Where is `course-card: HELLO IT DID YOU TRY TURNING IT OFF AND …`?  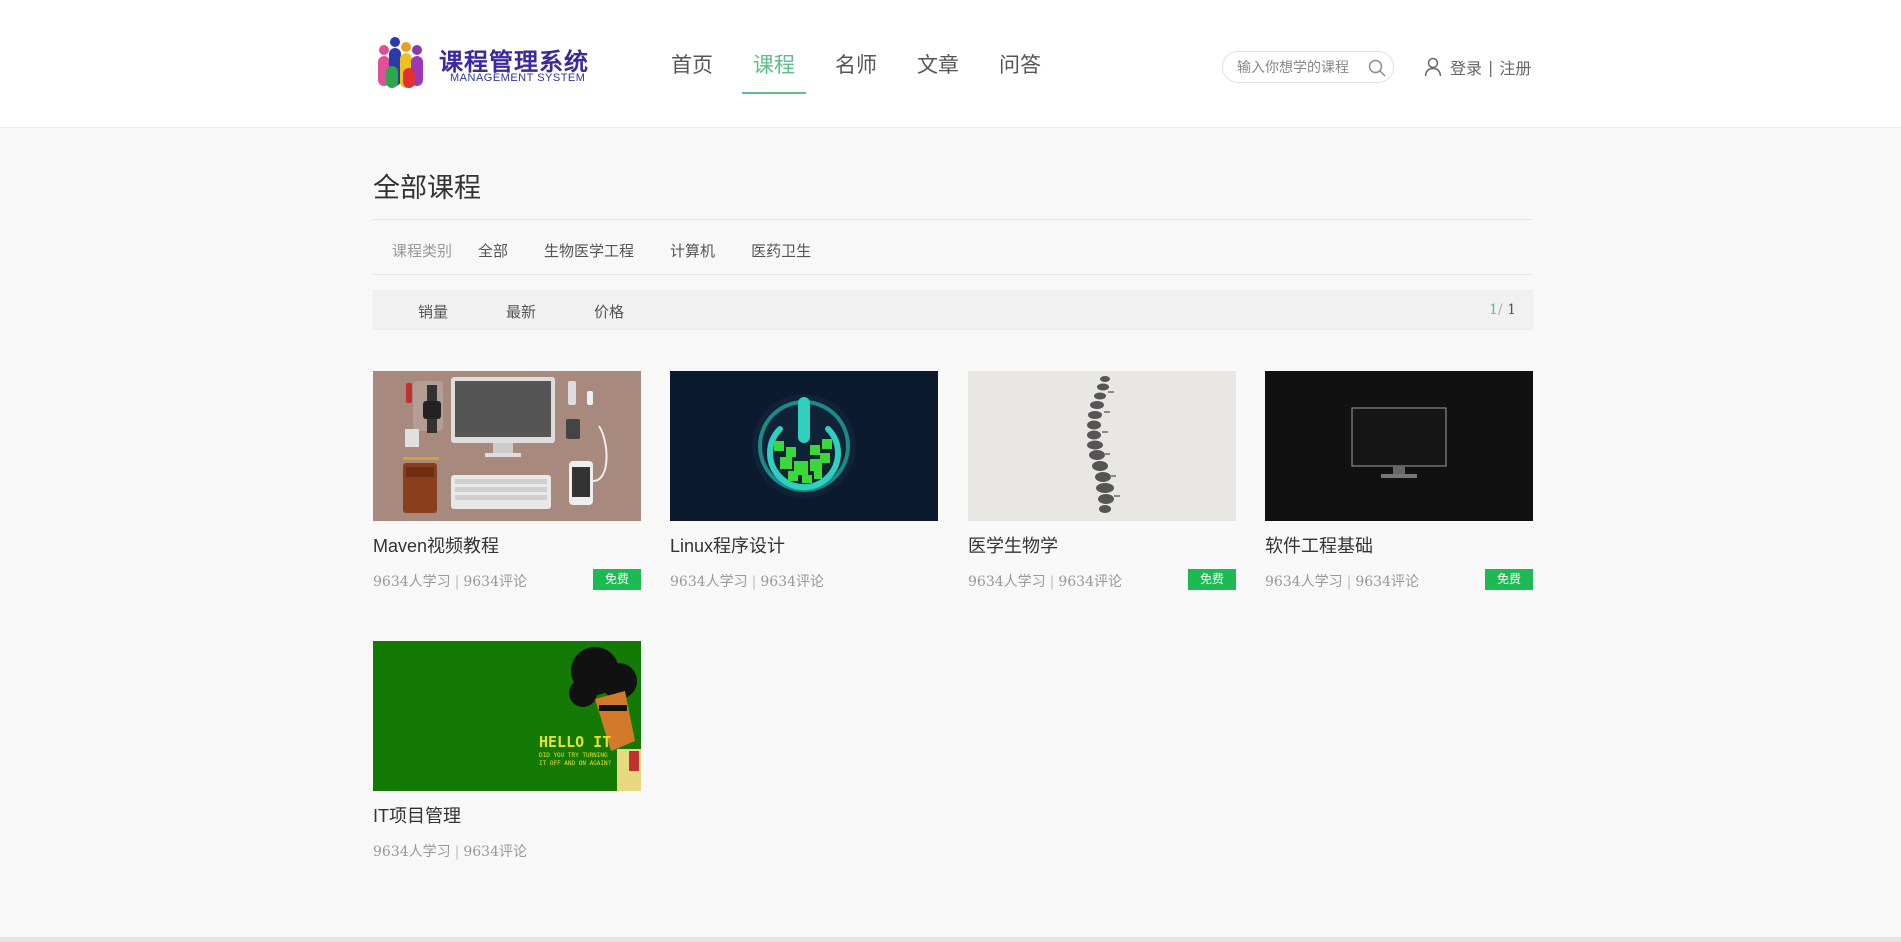
course-card: HELLO IT DID YOU TRY TURNING IT OFF AND … is located at coordinates (507, 766).